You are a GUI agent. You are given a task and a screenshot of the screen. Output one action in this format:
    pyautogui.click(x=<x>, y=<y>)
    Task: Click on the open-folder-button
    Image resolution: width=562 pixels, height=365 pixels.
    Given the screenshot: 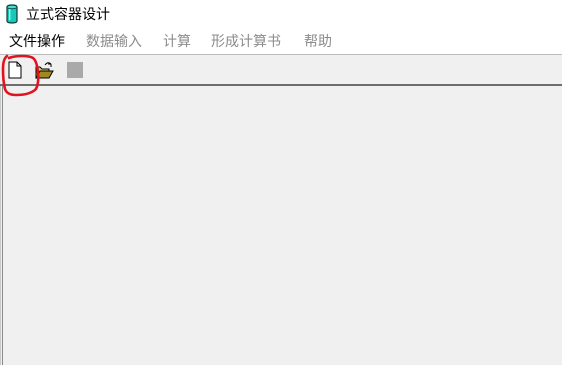 What is the action you would take?
    pyautogui.click(x=44, y=70)
    